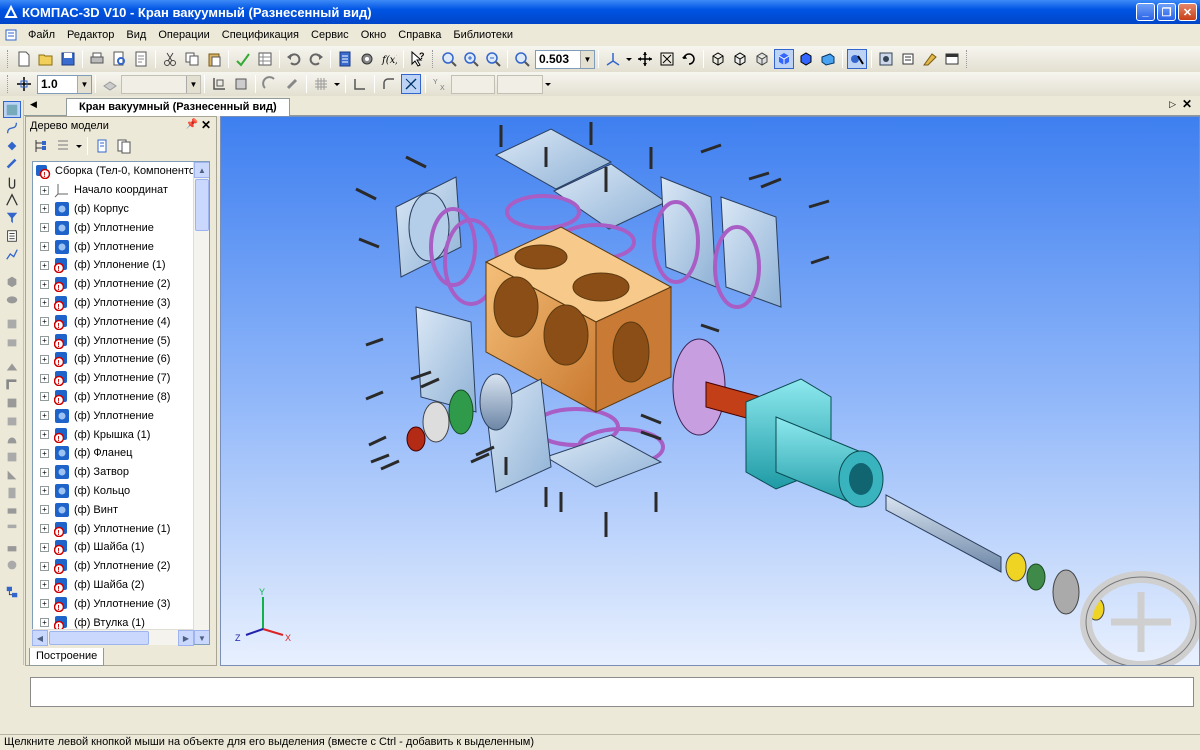 This screenshot has height=750, width=1200. I want to click on close-panel-icon: ✕, so click(206, 125).